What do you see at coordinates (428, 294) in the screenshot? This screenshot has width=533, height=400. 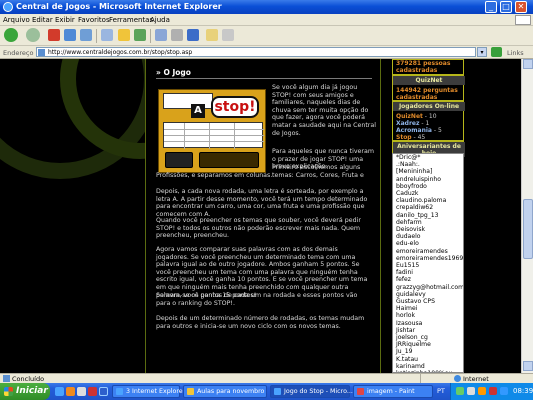 I see `birthday-item: guidalevy` at bounding box center [428, 294].